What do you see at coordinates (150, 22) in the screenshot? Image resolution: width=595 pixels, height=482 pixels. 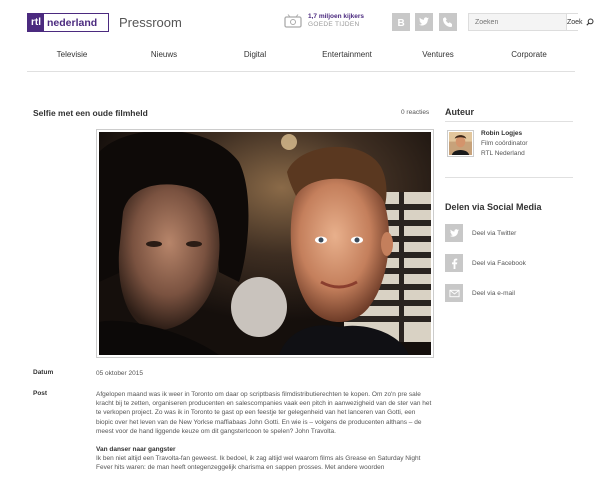 I see `section-title: Pressroom` at bounding box center [150, 22].